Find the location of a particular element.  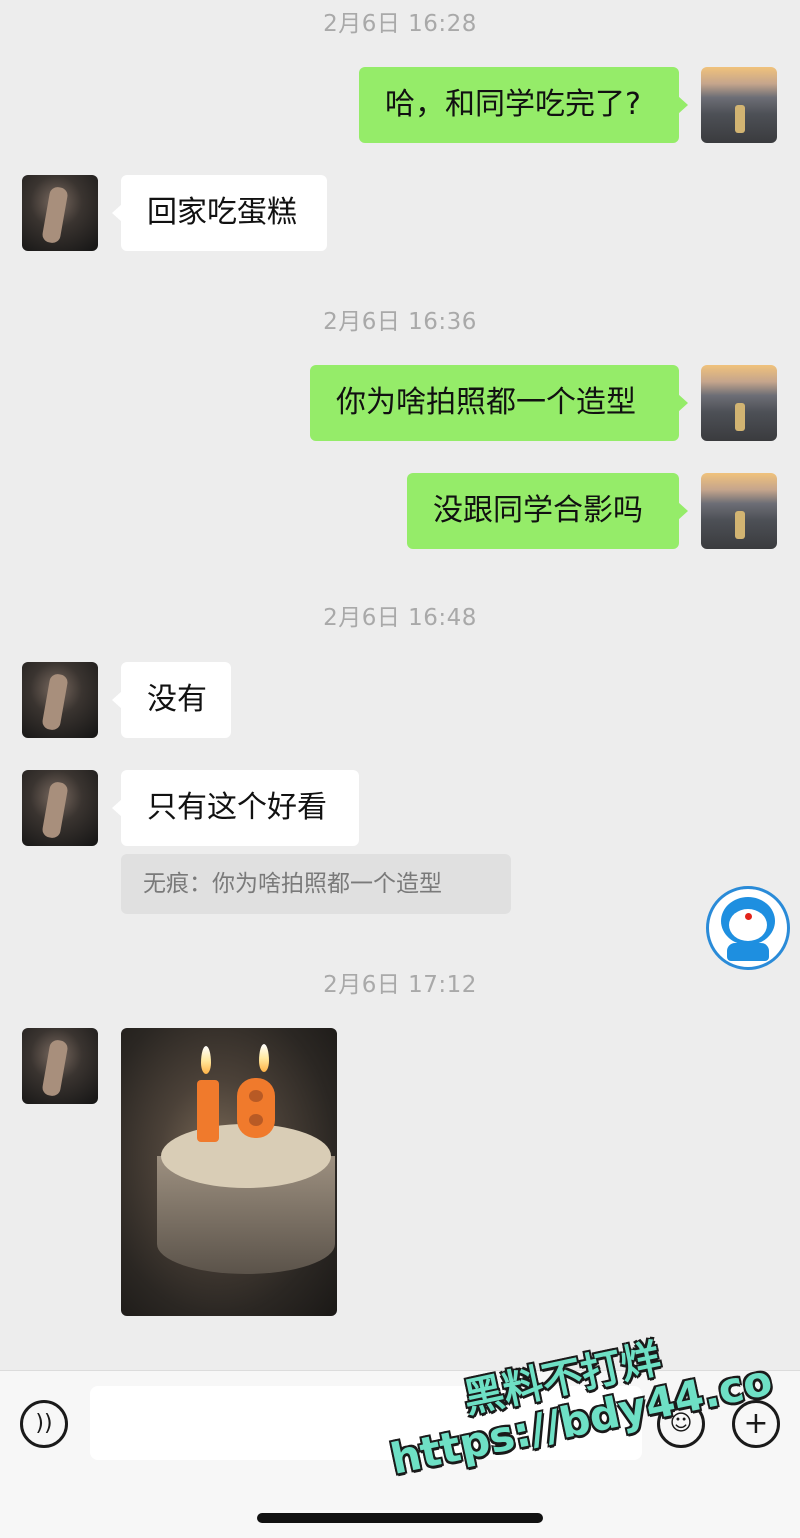

message-input is located at coordinates (366, 1423).